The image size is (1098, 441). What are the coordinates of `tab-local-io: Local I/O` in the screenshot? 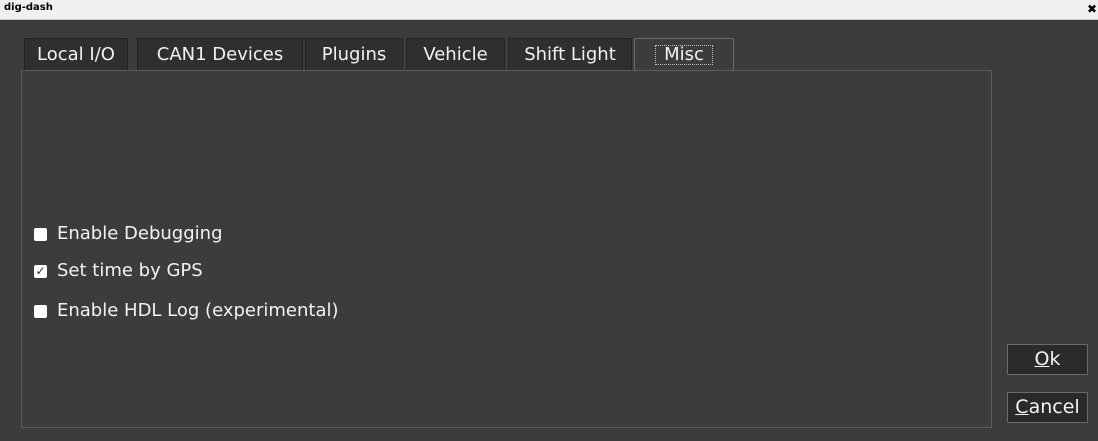 It's located at (76, 54).